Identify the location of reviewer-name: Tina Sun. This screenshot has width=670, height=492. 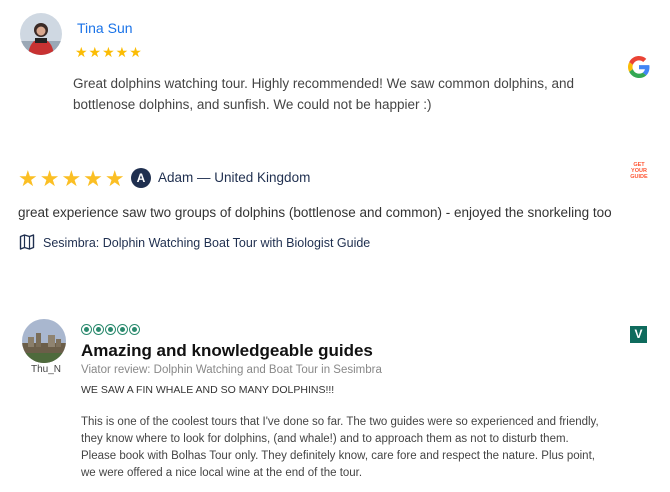
(105, 28).